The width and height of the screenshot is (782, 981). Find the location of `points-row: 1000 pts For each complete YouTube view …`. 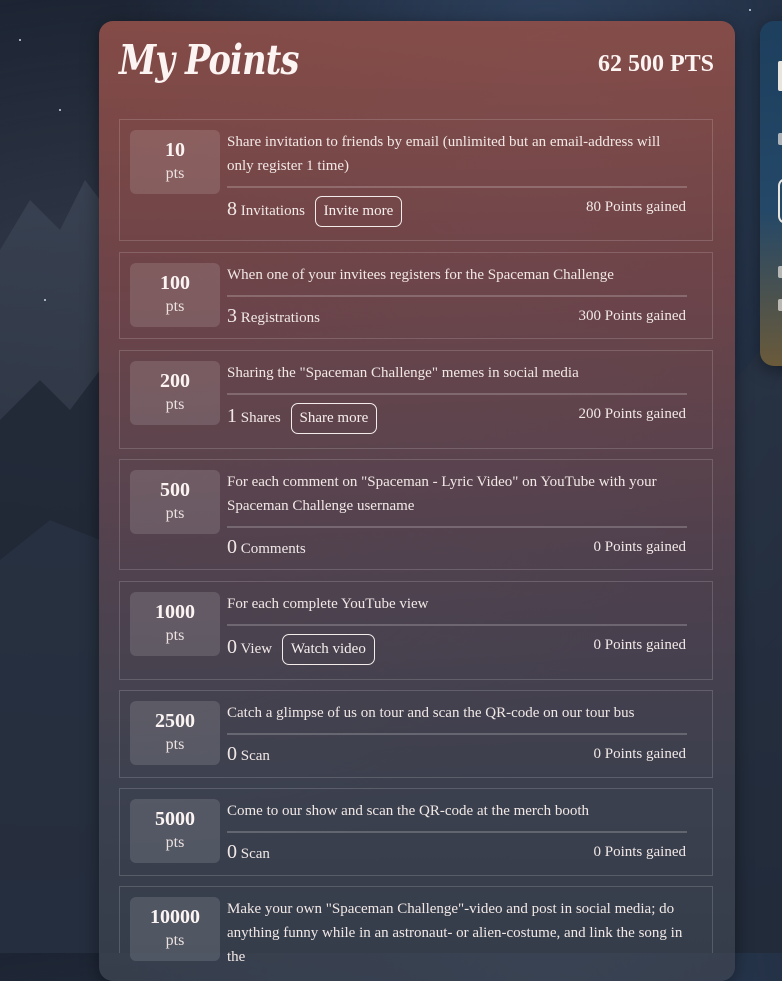

points-row: 1000 pts For each complete YouTube view … is located at coordinates (416, 630).